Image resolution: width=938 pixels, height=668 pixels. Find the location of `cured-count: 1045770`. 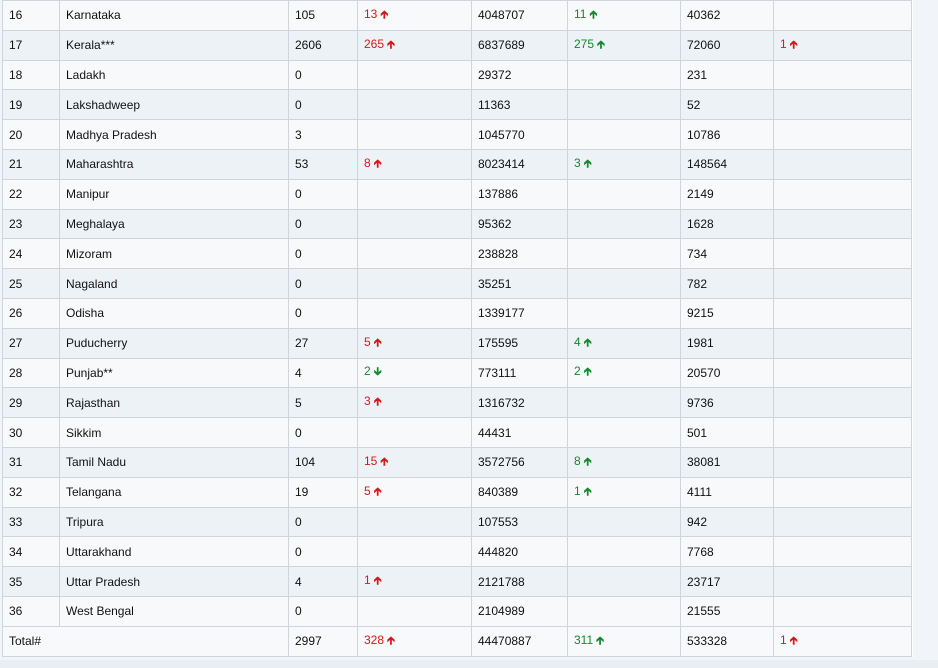

cured-count: 1045770 is located at coordinates (519, 134).